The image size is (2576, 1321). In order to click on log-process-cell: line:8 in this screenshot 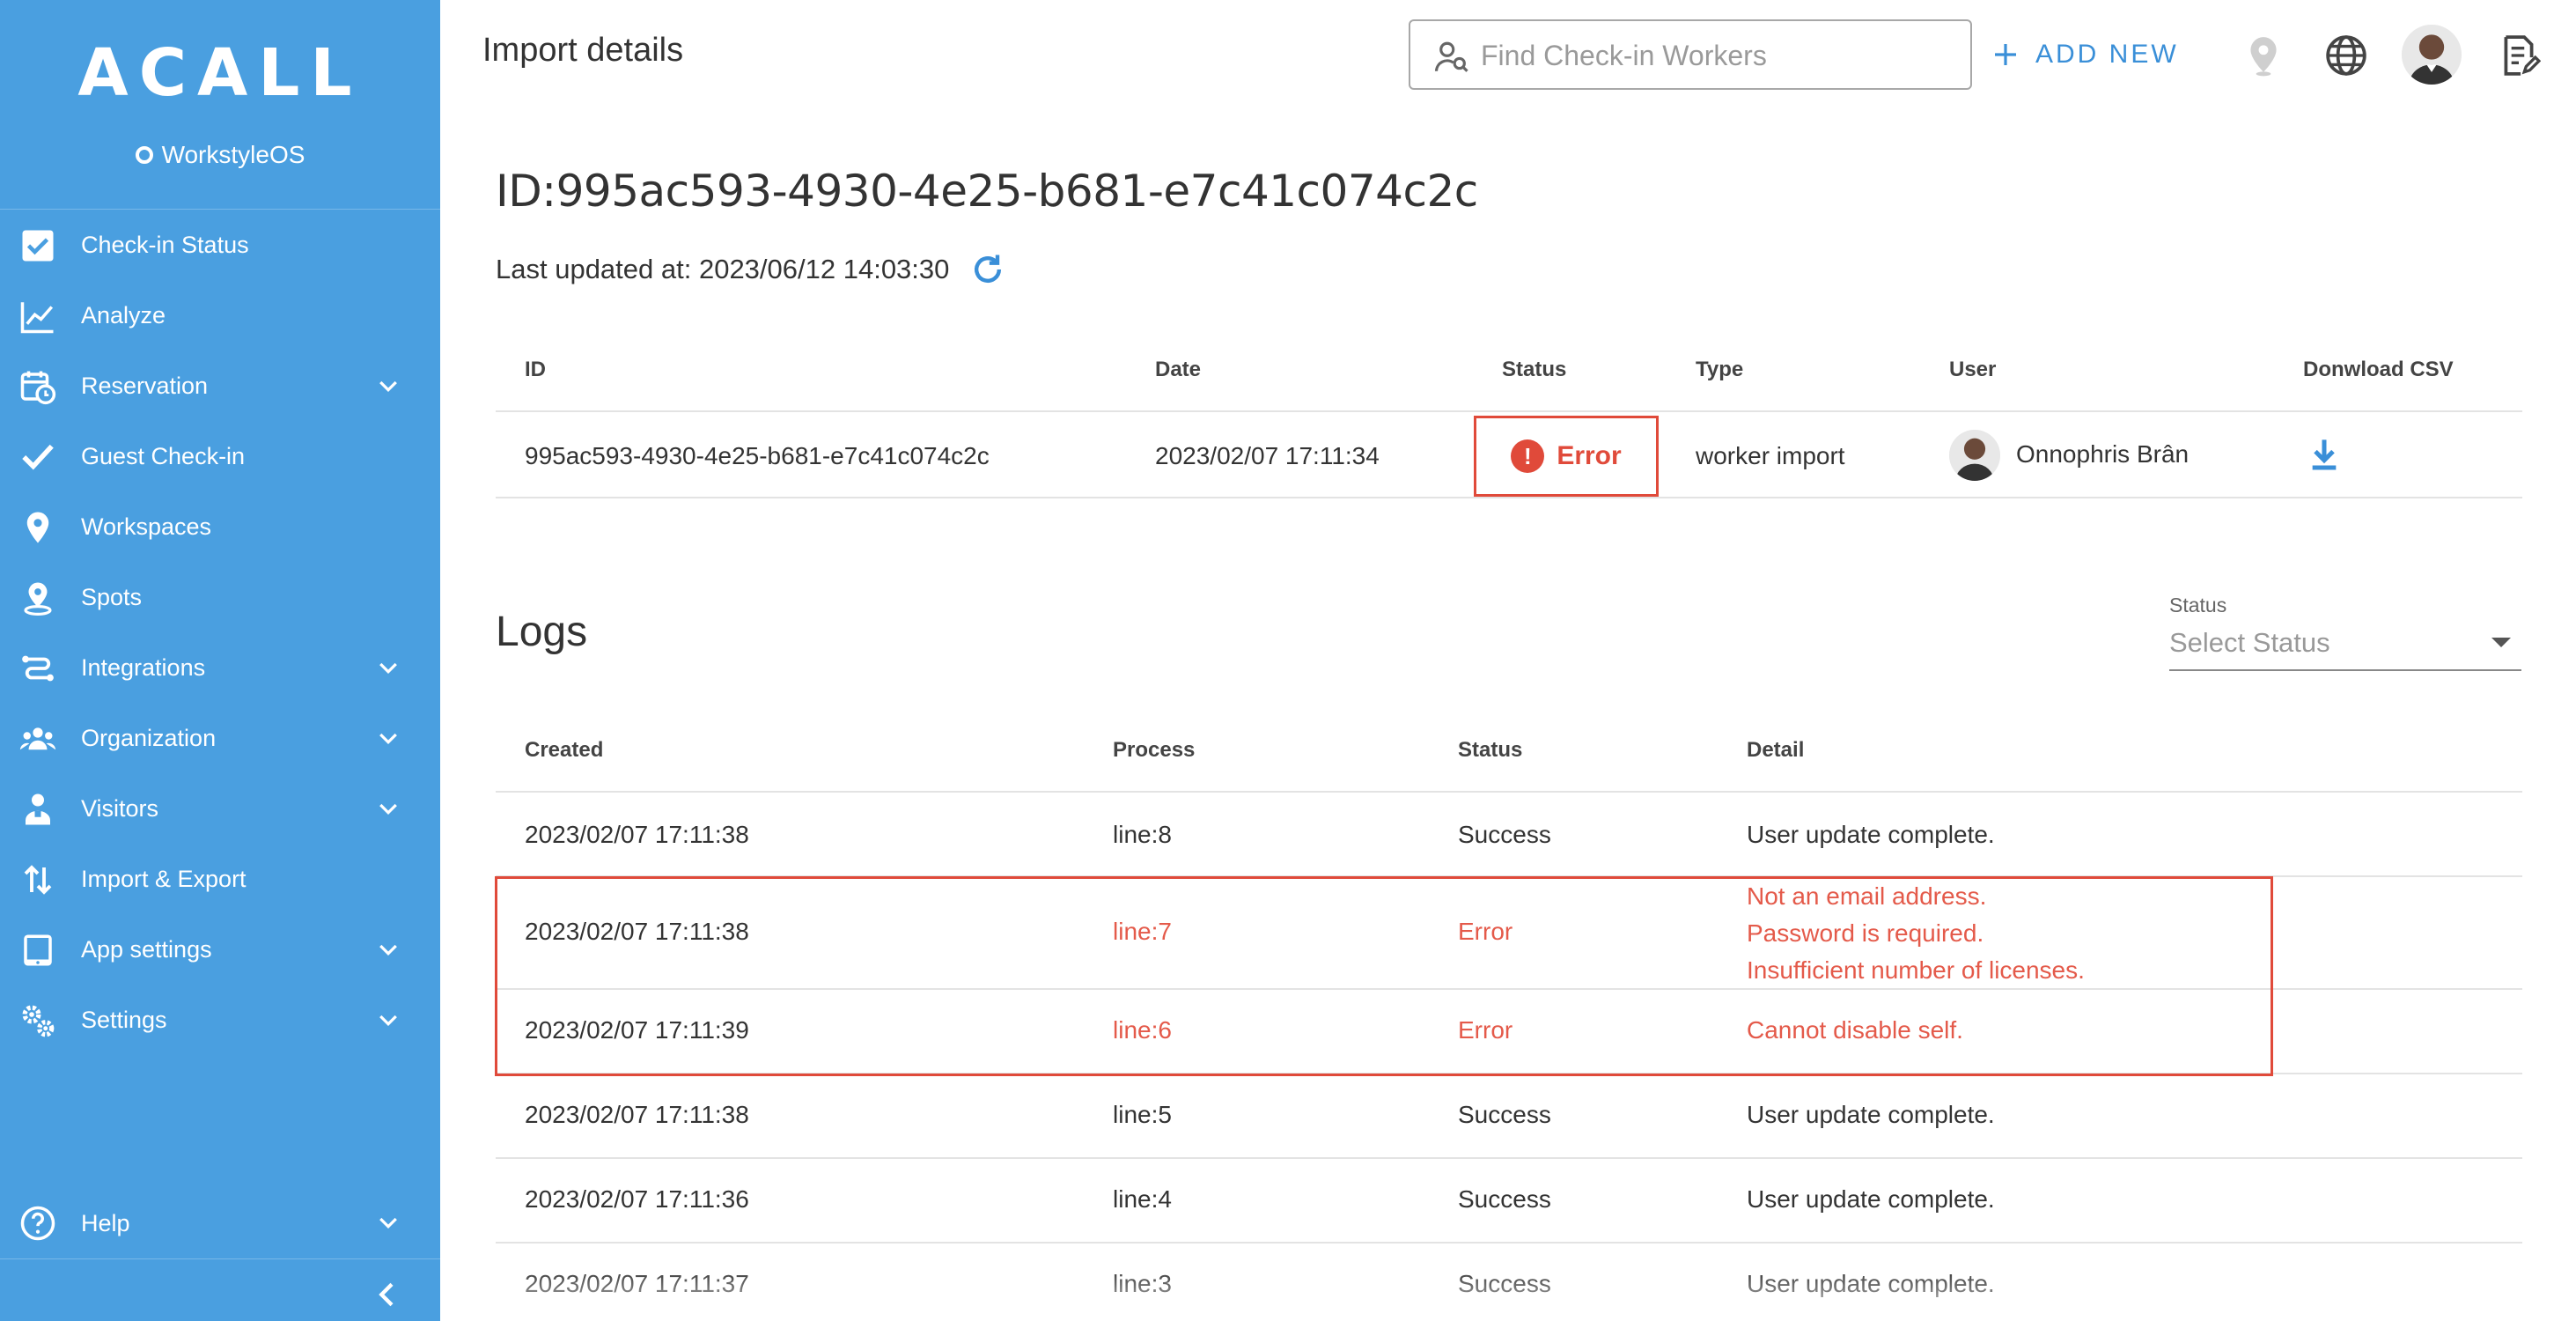, I will do `click(1143, 835)`.